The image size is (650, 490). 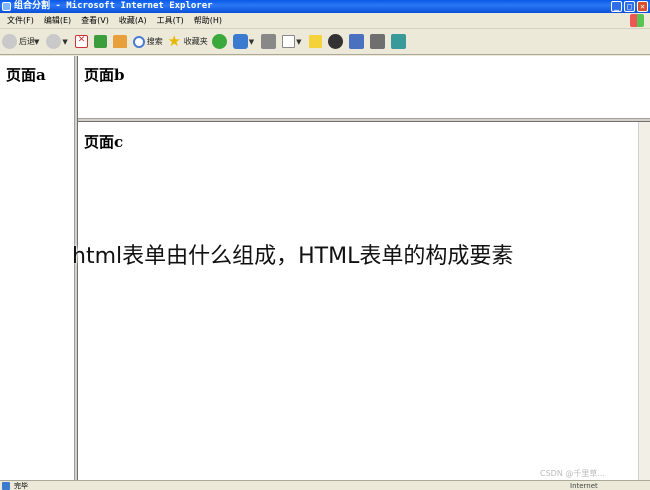 What do you see at coordinates (37, 268) in the screenshot?
I see `frame-a: 页面a` at bounding box center [37, 268].